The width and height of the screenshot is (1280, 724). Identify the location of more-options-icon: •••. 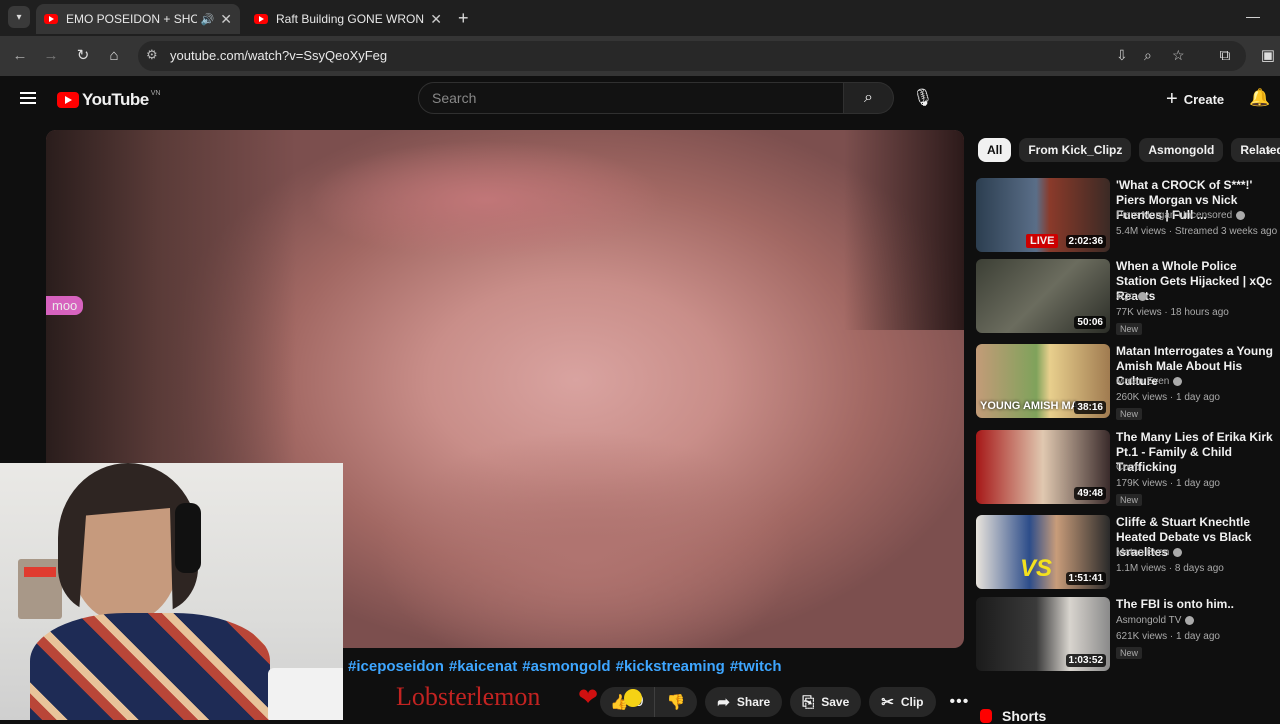
(960, 702).